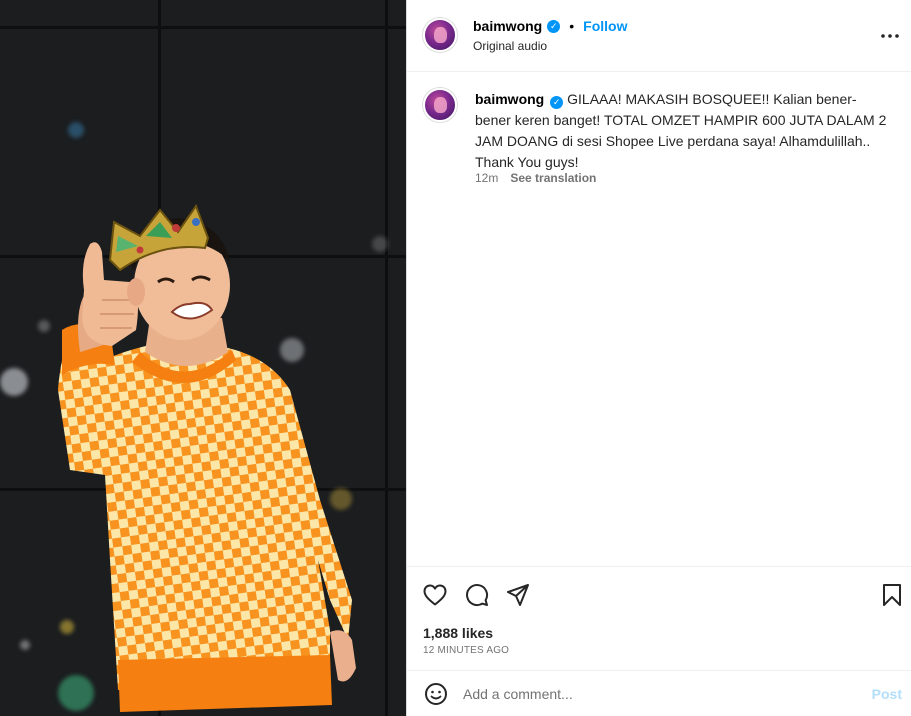 The width and height of the screenshot is (911, 716). Describe the element at coordinates (655, 693) in the screenshot. I see `comment-input` at that location.